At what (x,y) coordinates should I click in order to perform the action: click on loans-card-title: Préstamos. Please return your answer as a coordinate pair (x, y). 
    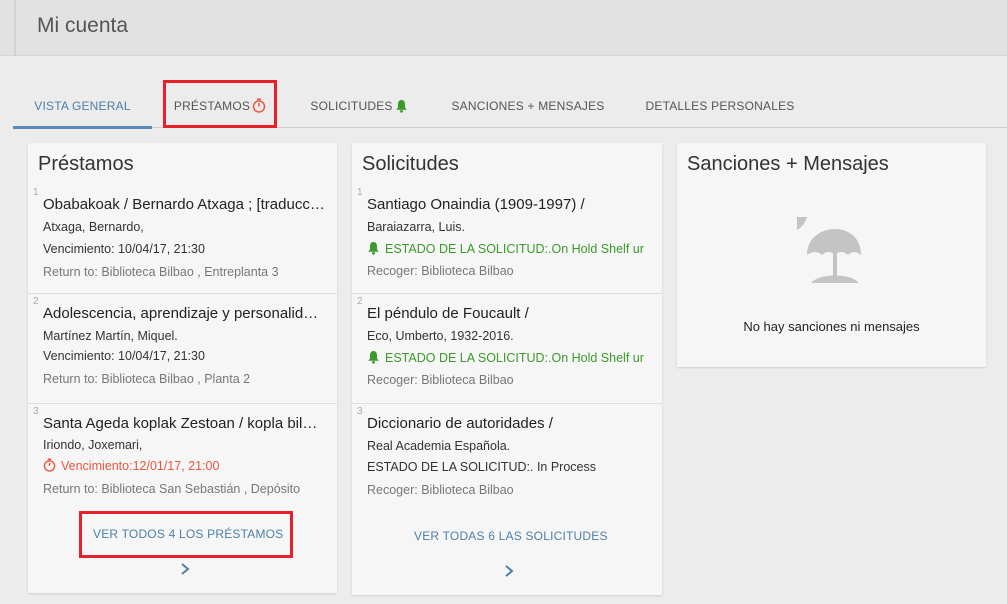
    Looking at the image, I should click on (86, 164).